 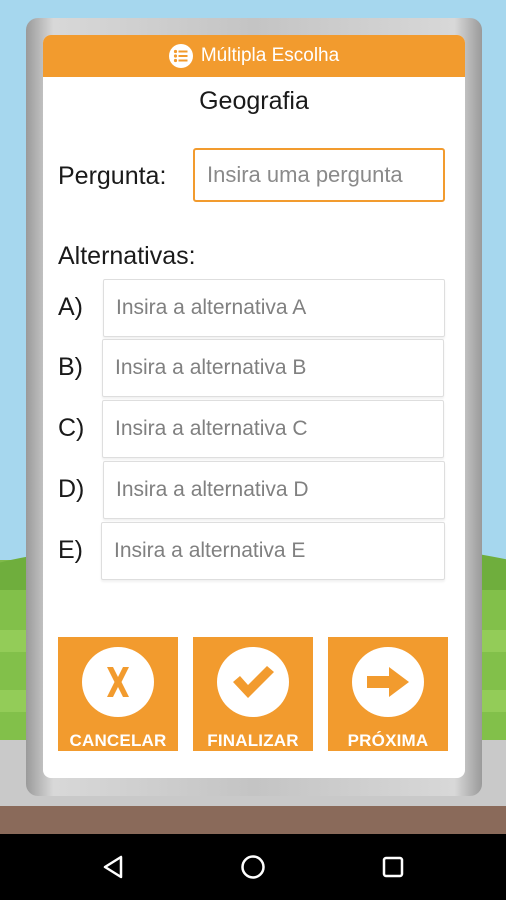 I want to click on card-header: Múltipla Escolha, so click(x=254, y=56).